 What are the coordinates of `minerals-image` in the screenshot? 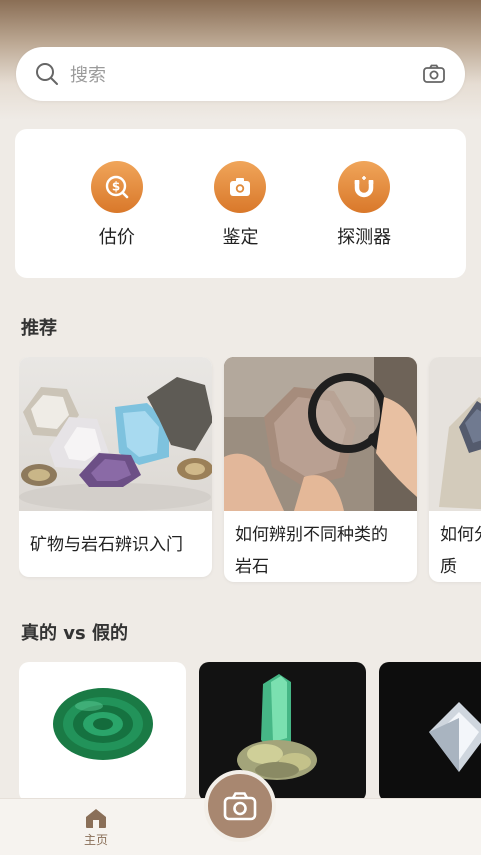 It's located at (115, 434).